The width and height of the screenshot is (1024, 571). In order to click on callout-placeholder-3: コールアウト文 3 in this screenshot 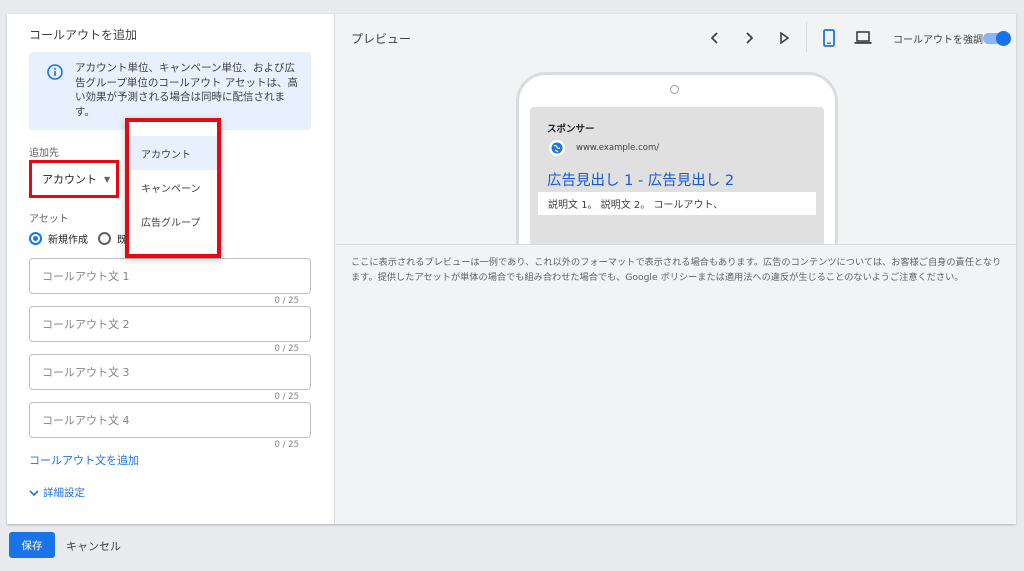, I will do `click(86, 372)`.